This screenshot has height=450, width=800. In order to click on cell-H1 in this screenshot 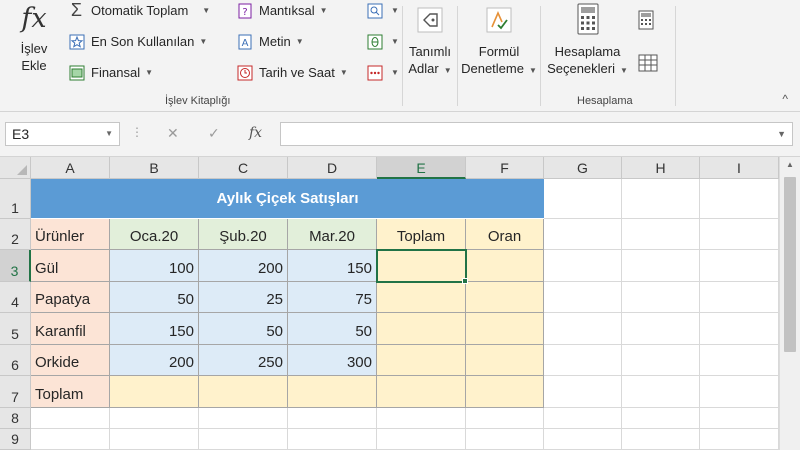, I will do `click(661, 199)`.